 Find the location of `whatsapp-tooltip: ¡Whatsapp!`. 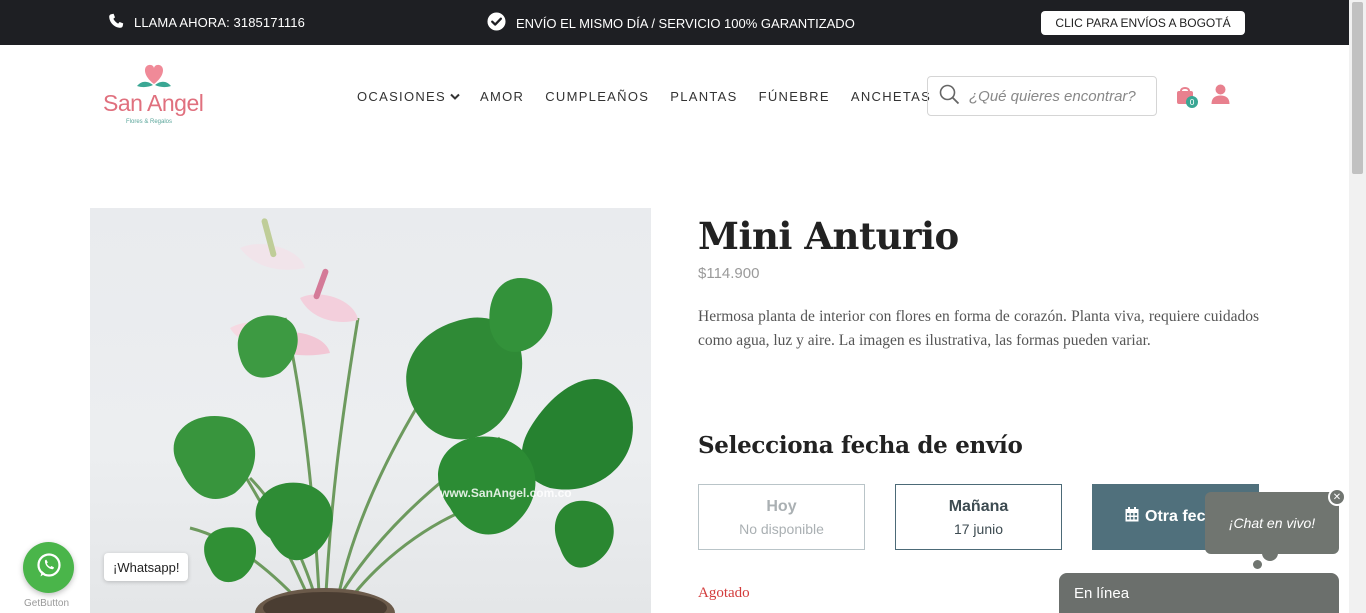

whatsapp-tooltip: ¡Whatsapp! is located at coordinates (146, 567).